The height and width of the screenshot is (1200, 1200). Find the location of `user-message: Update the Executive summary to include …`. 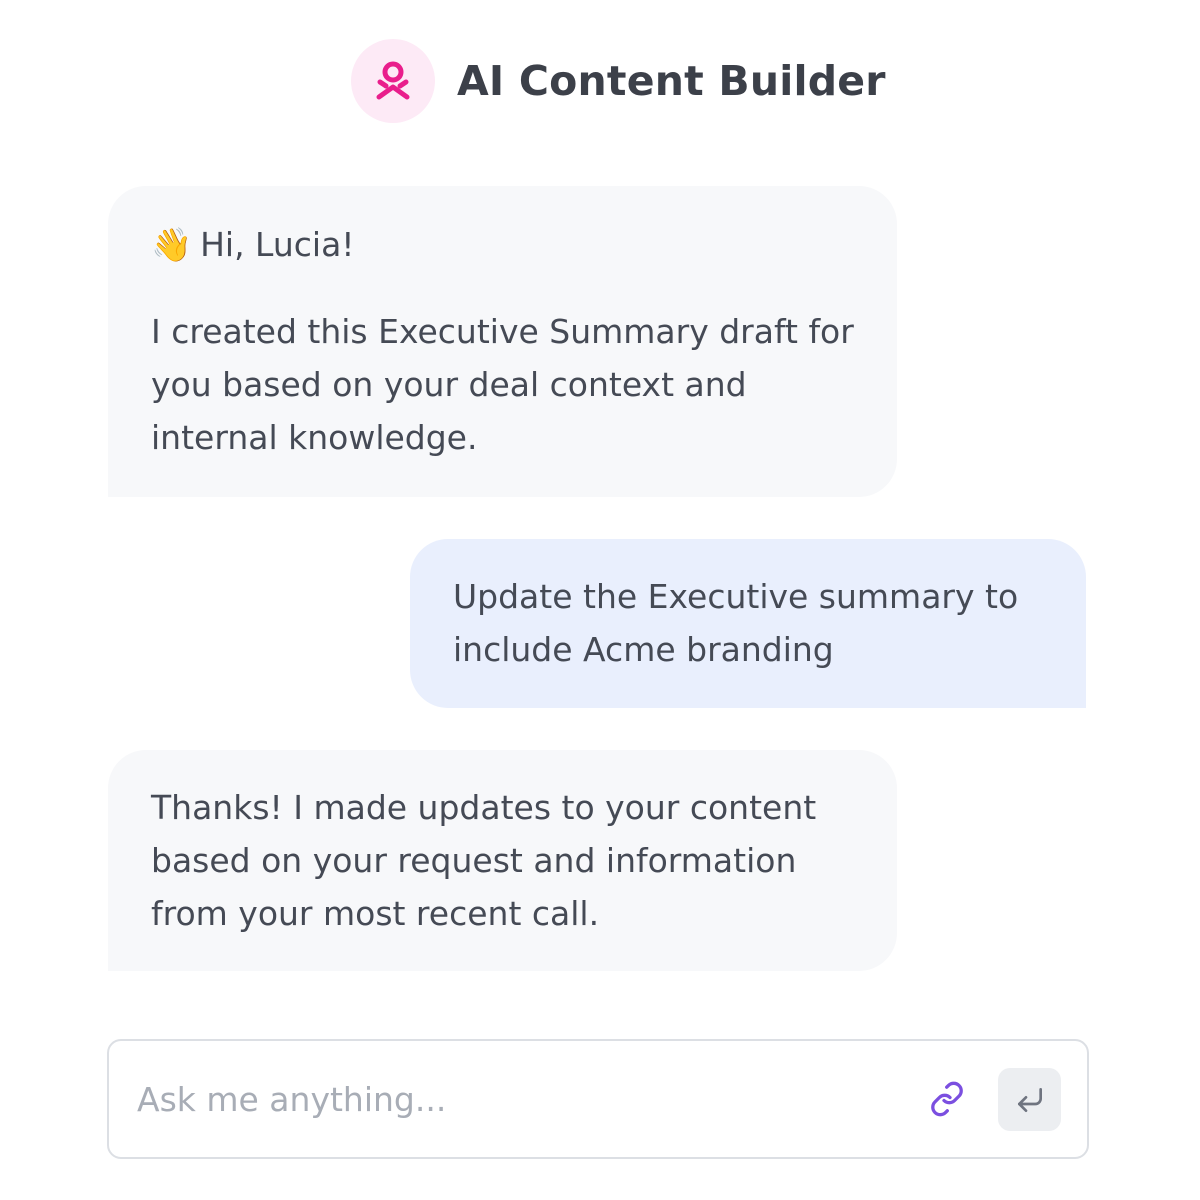

user-message: Update the Executive summary to include … is located at coordinates (748, 623).